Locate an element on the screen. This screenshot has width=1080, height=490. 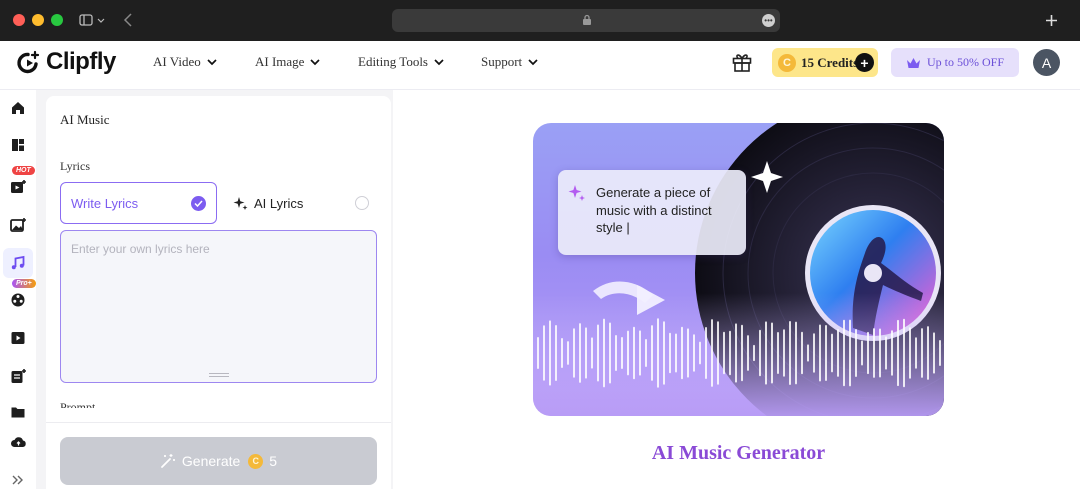
browser-chrome: ••• is located at coordinates (540, 20).